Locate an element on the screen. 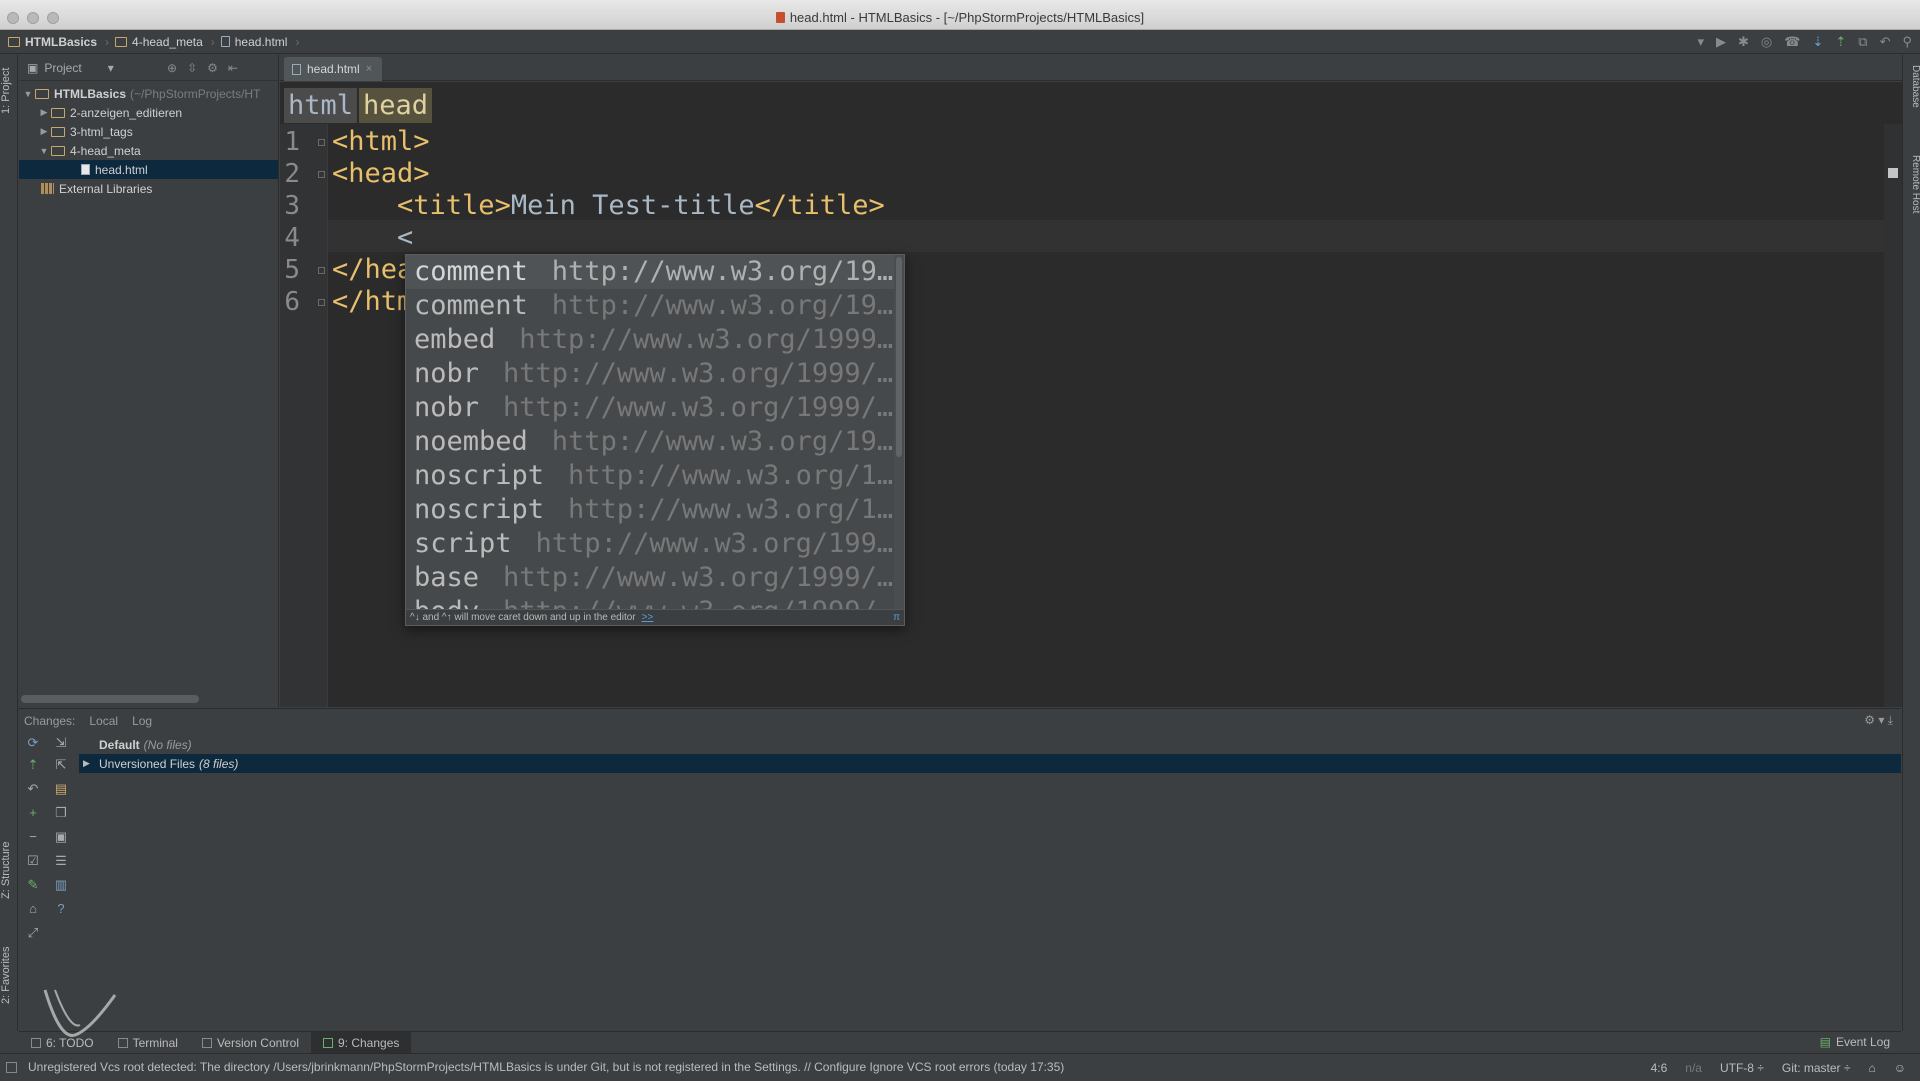 The image size is (1920, 1081). file-encoding: UTF-8 ÷ is located at coordinates (1742, 1068).